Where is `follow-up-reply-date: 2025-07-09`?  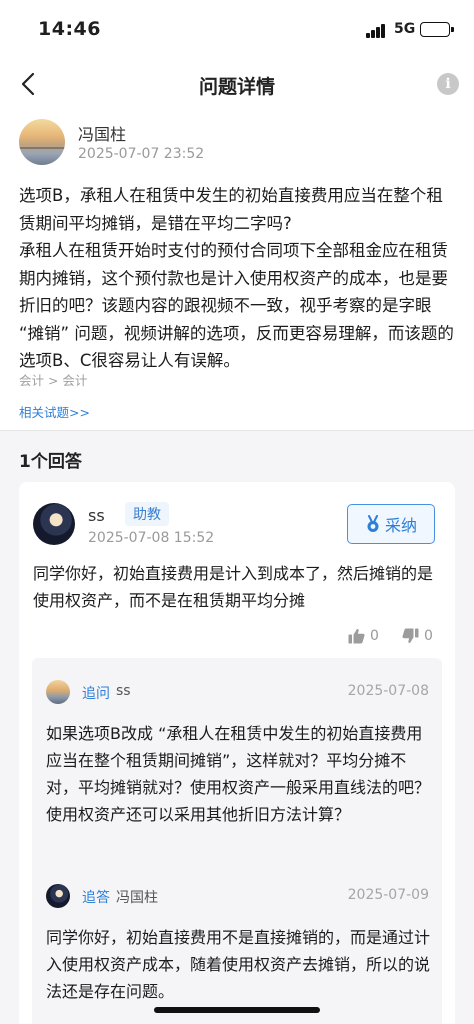 follow-up-reply-date: 2025-07-09 is located at coordinates (388, 895).